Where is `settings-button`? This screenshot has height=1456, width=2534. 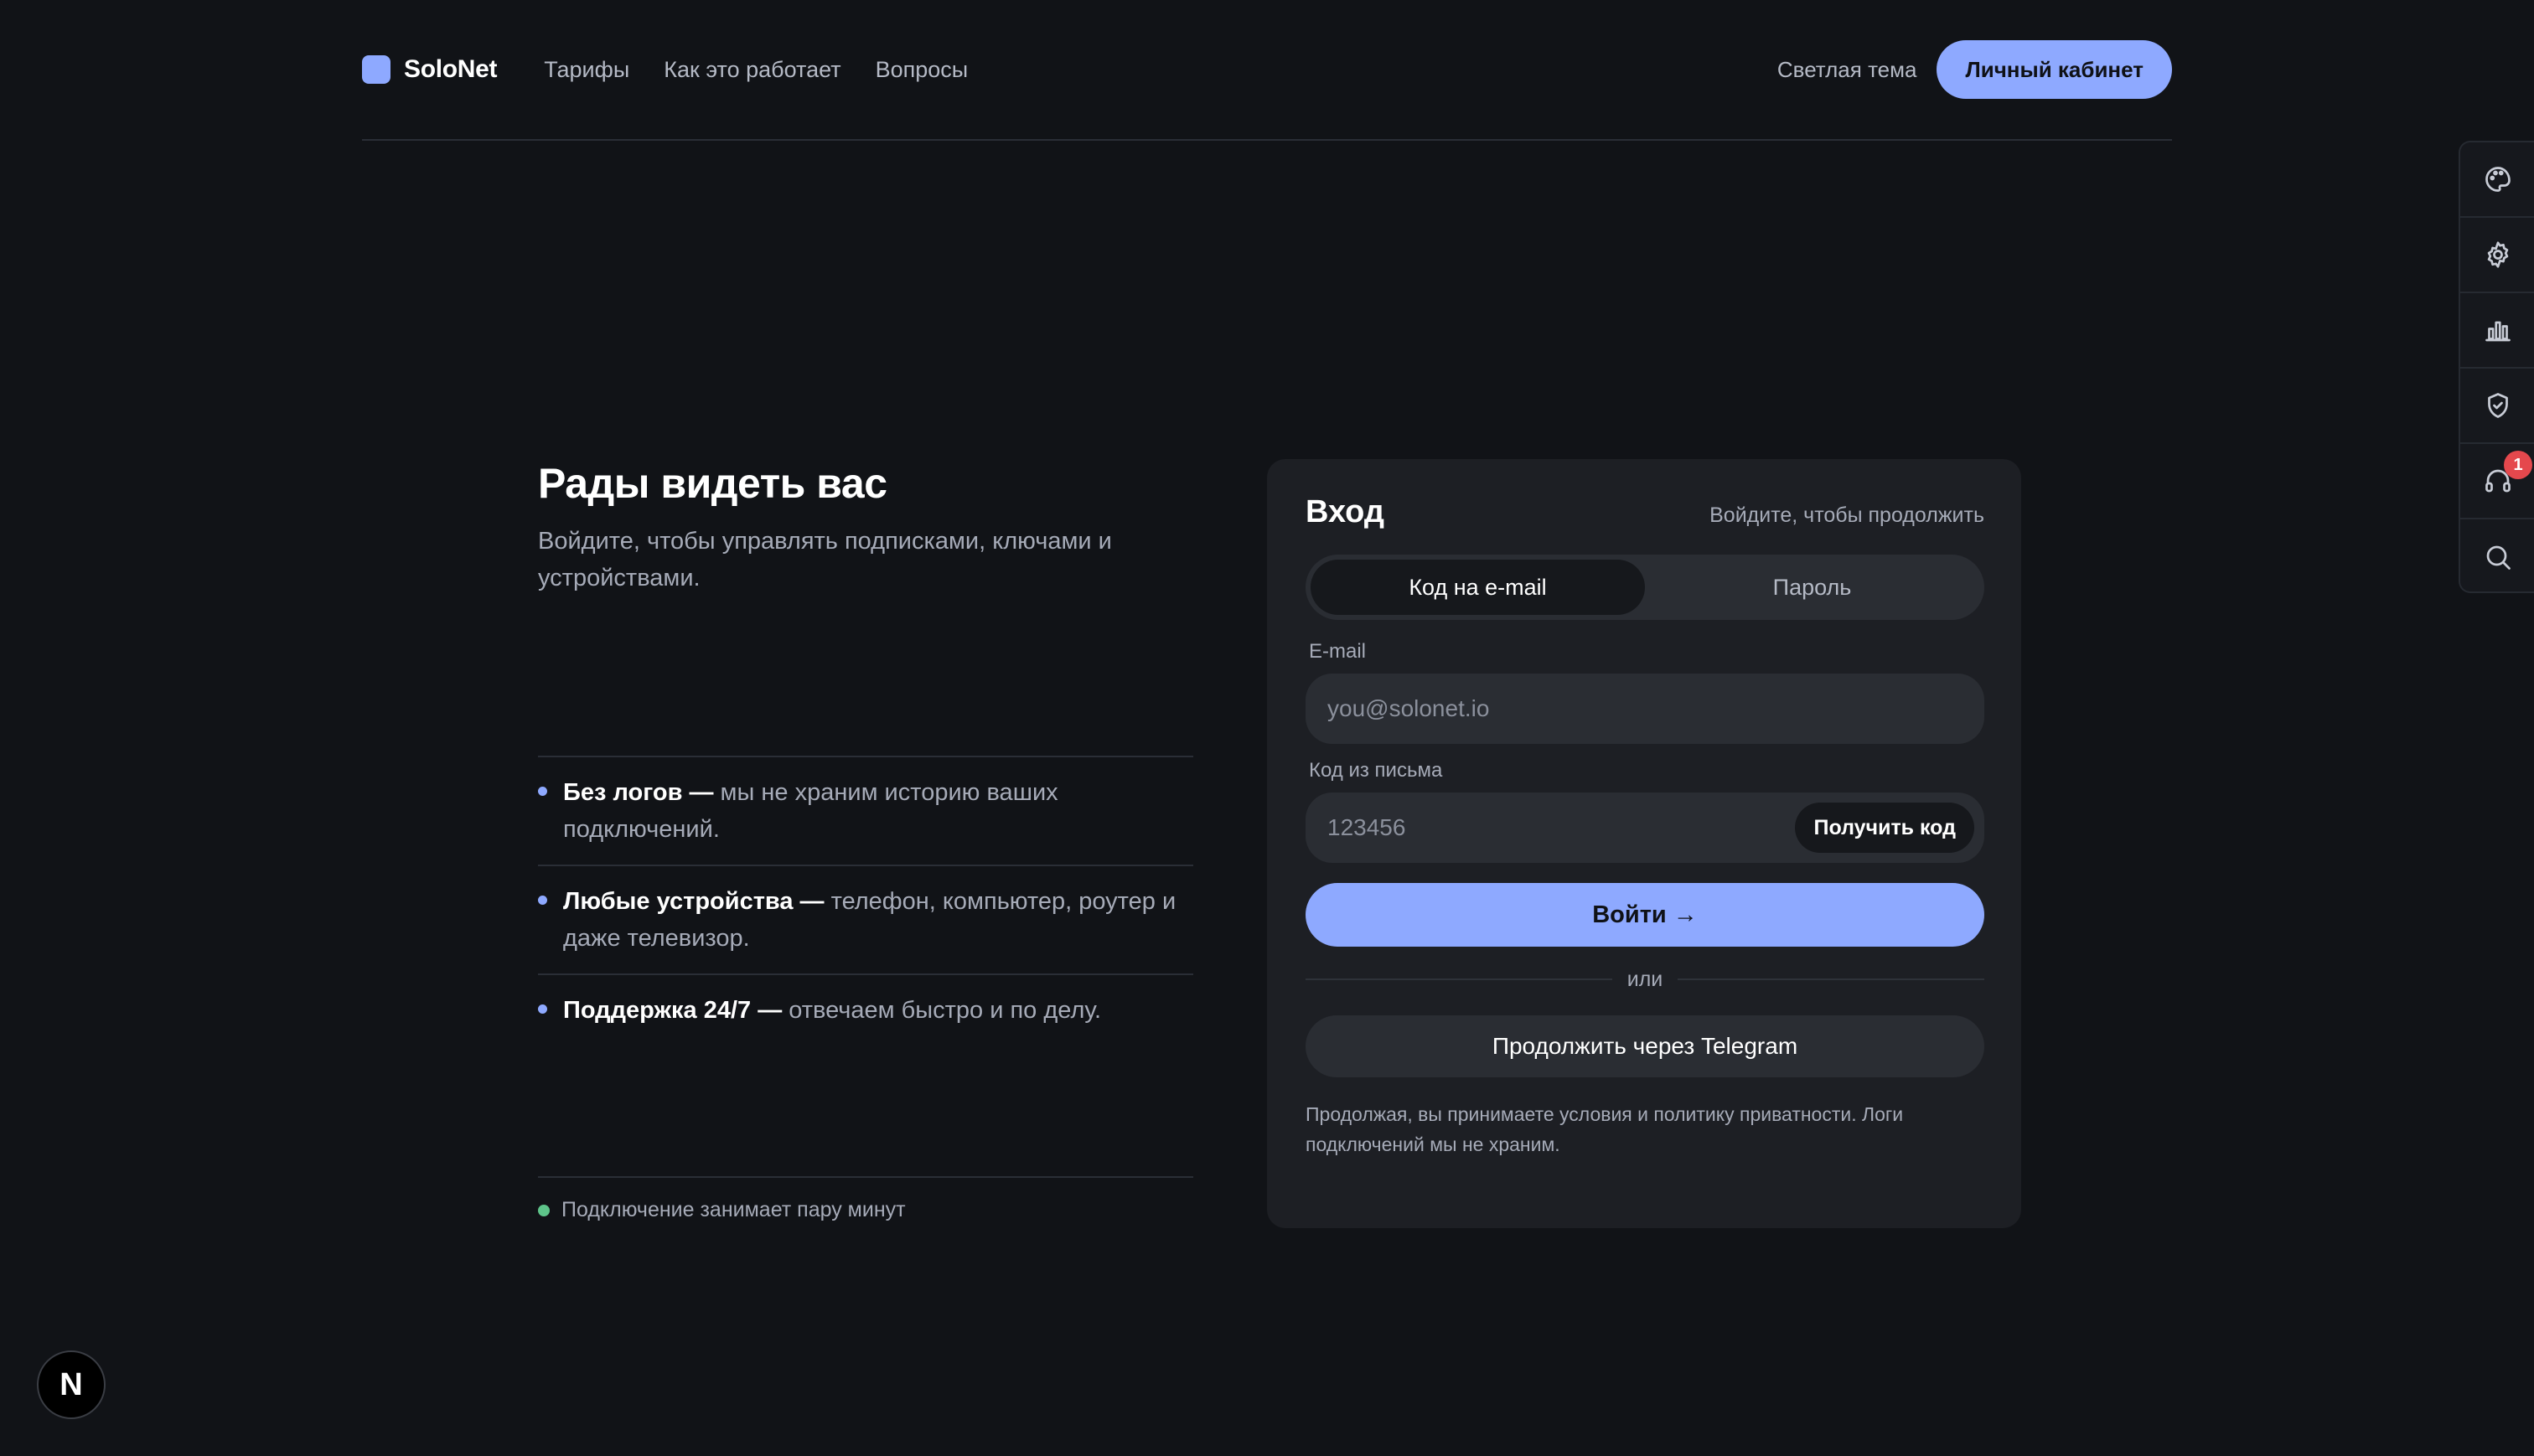 settings-button is located at coordinates (2497, 255).